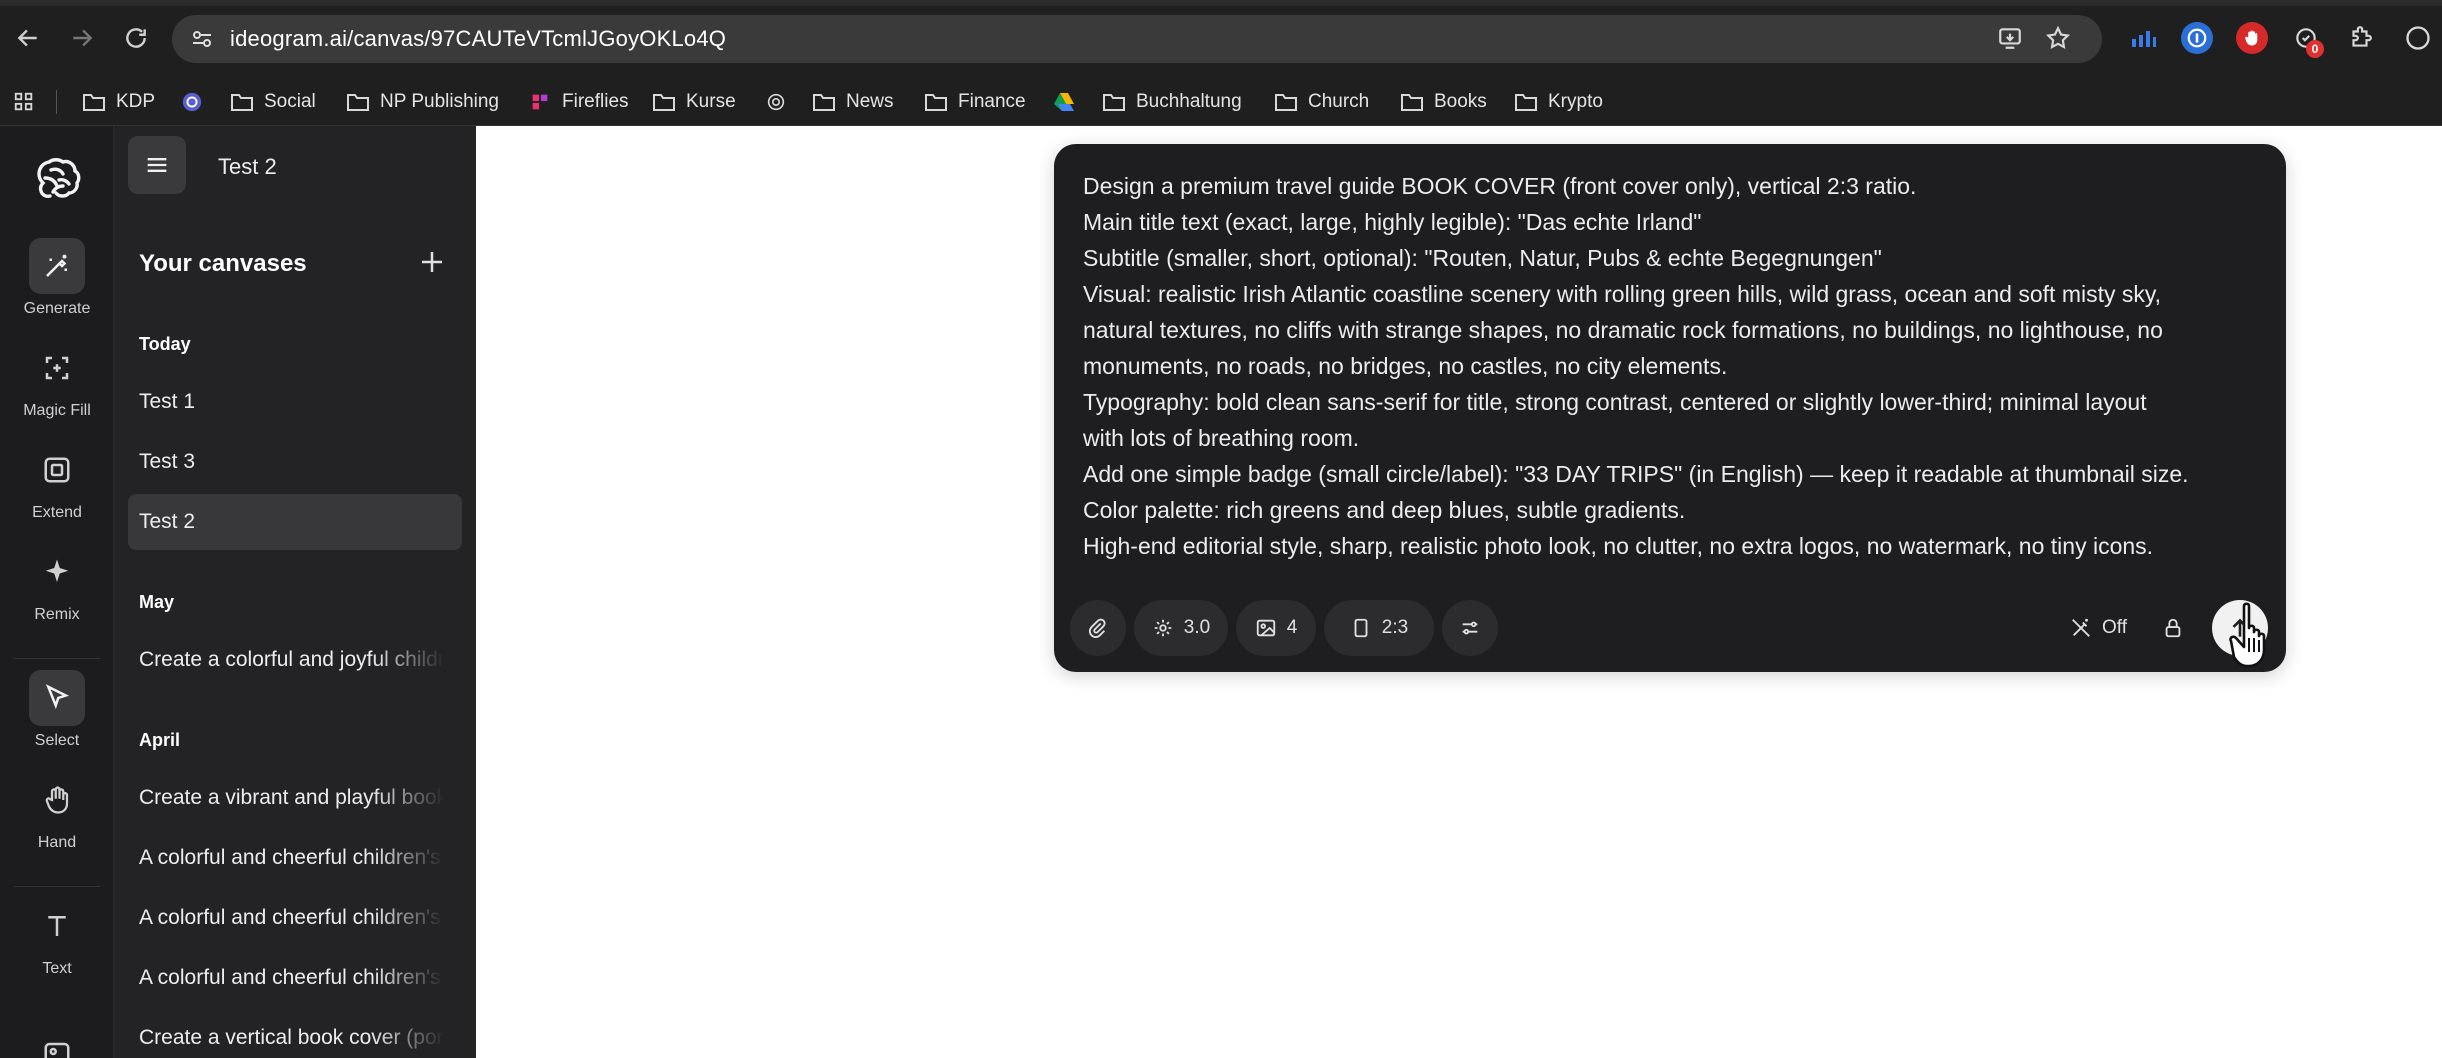 The width and height of the screenshot is (2442, 1058). I want to click on site-settings-icon, so click(202, 39).